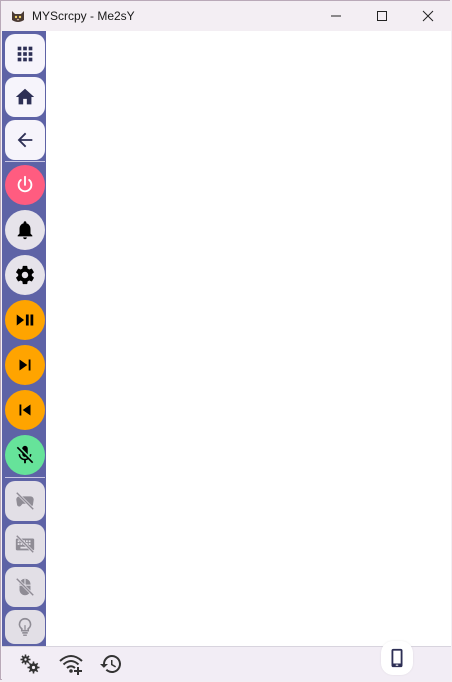 This screenshot has width=452, height=682. I want to click on control-sidebar, so click(24, 338).